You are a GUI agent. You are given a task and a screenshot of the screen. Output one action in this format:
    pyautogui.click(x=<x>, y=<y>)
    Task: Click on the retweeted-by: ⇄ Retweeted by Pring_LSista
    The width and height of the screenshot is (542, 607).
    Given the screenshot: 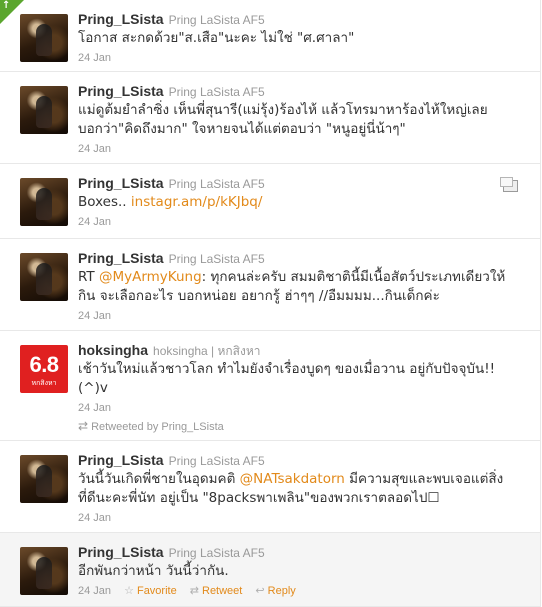 What is the action you would take?
    pyautogui.click(x=302, y=426)
    